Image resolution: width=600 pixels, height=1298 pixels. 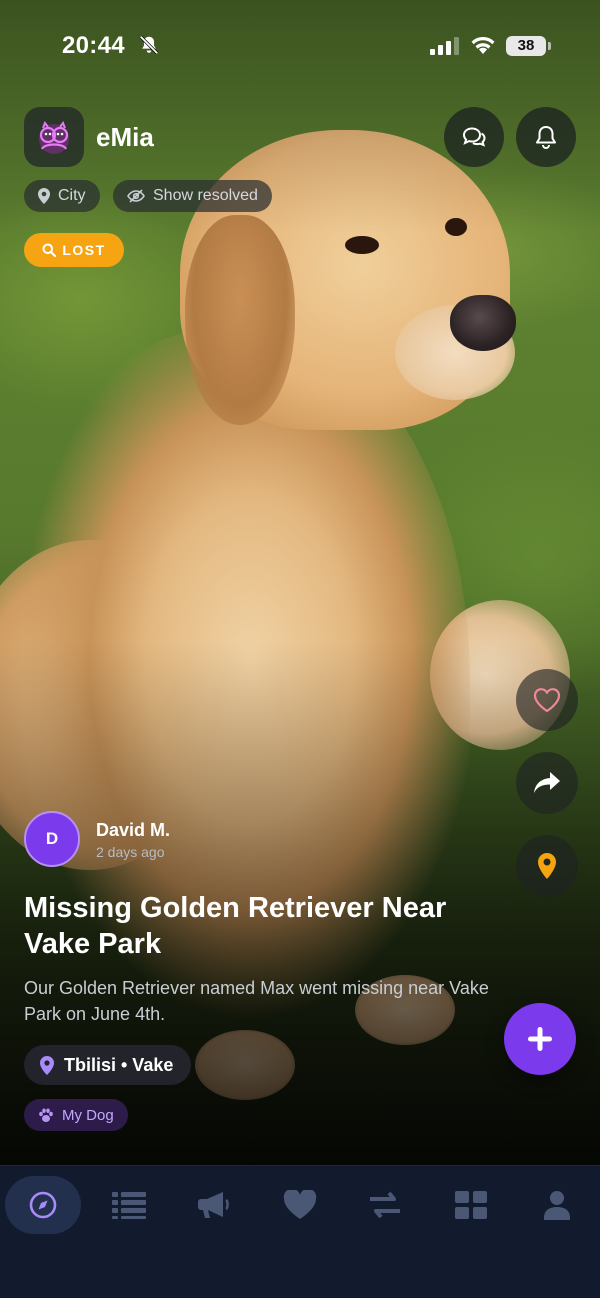 I want to click on swap-icon, so click(x=385, y=1205).